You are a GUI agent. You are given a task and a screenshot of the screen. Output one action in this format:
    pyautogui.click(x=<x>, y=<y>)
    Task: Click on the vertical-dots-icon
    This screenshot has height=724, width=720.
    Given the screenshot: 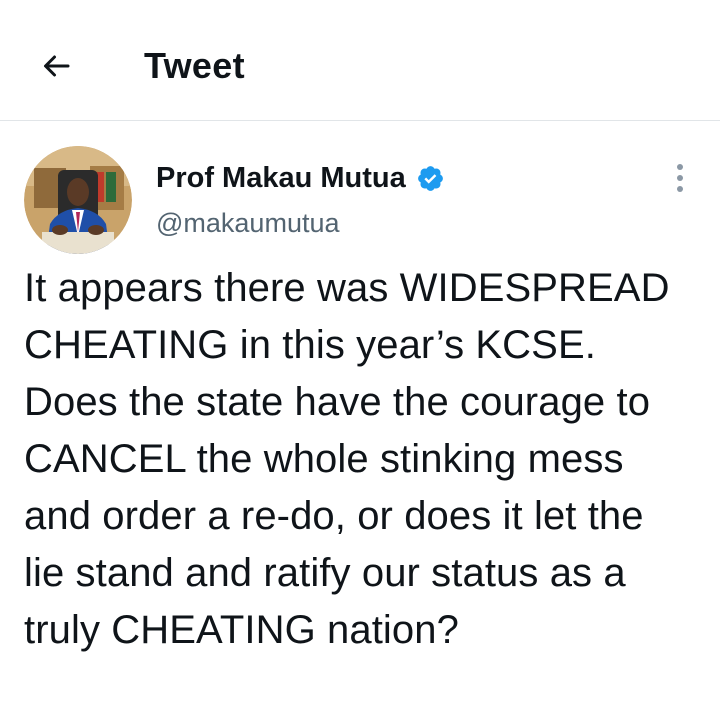 What is the action you would take?
    pyautogui.click(x=680, y=178)
    